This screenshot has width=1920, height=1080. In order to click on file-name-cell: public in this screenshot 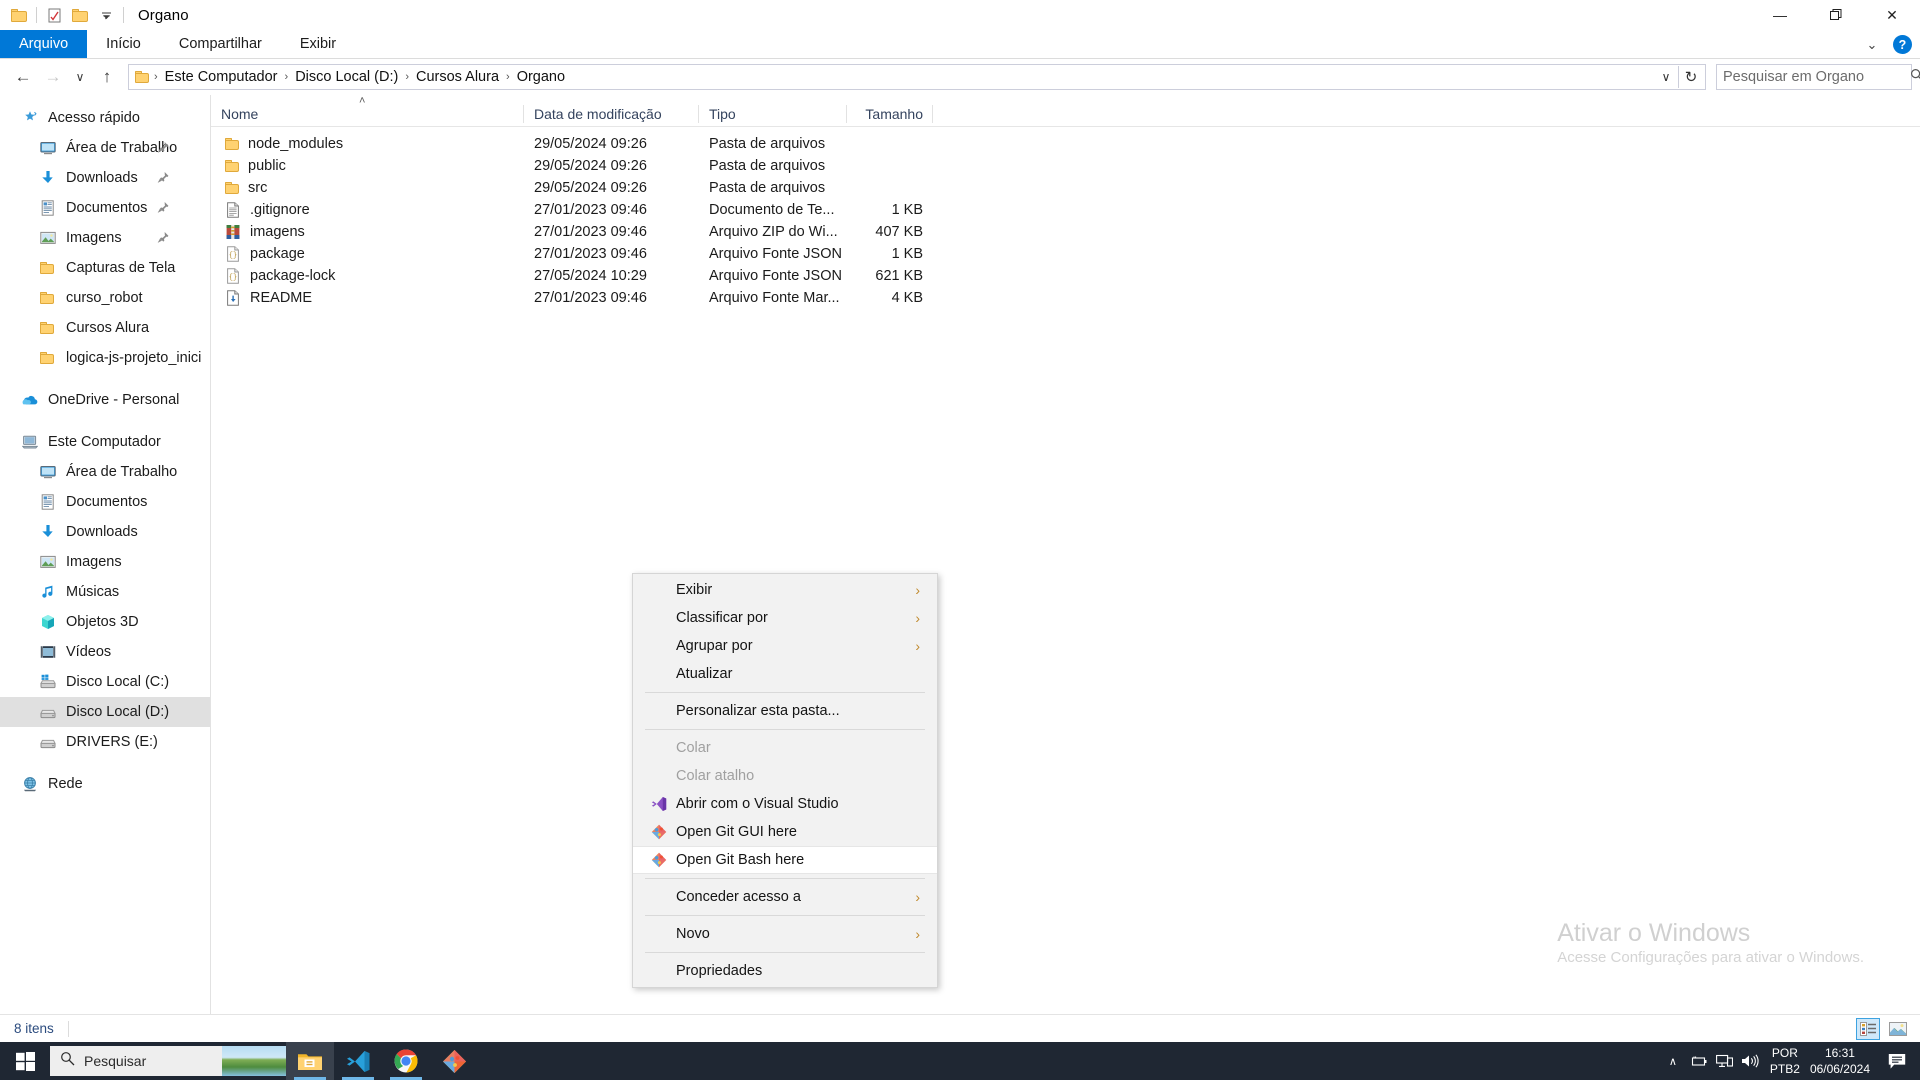, I will do `click(367, 166)`.